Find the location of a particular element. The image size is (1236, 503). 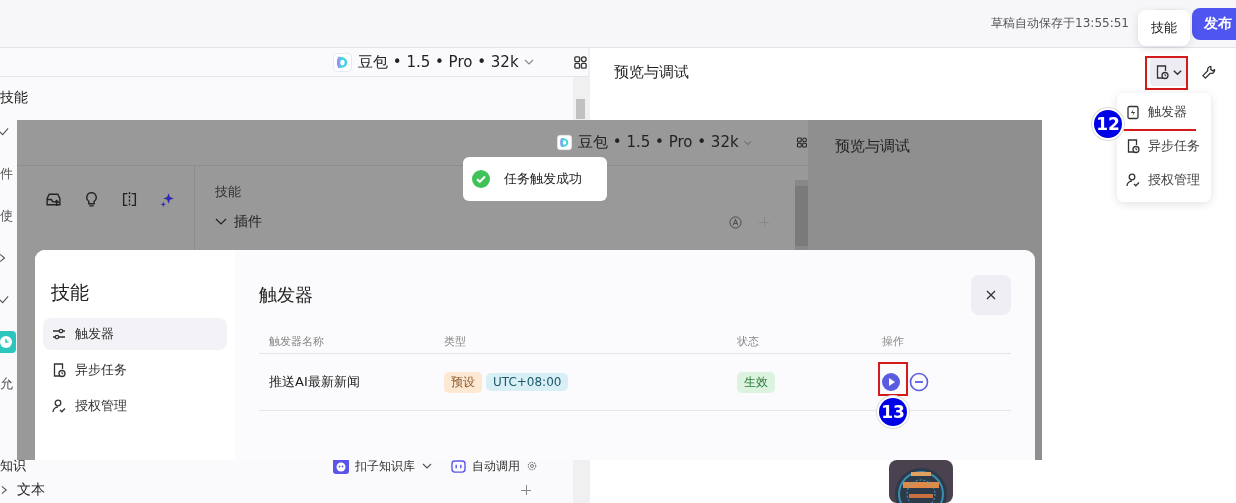

section-heading: 知识 is located at coordinates (13, 466).